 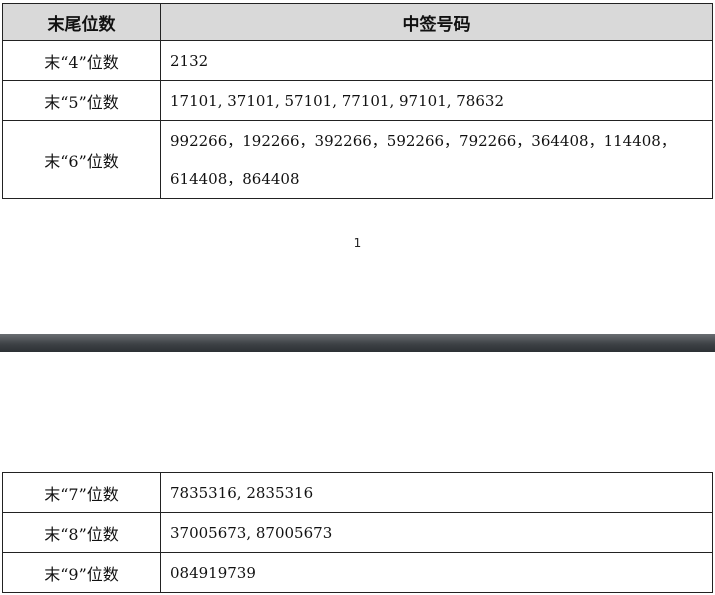 What do you see at coordinates (81, 22) in the screenshot?
I see `header-trailing-digits: 末尾位数` at bounding box center [81, 22].